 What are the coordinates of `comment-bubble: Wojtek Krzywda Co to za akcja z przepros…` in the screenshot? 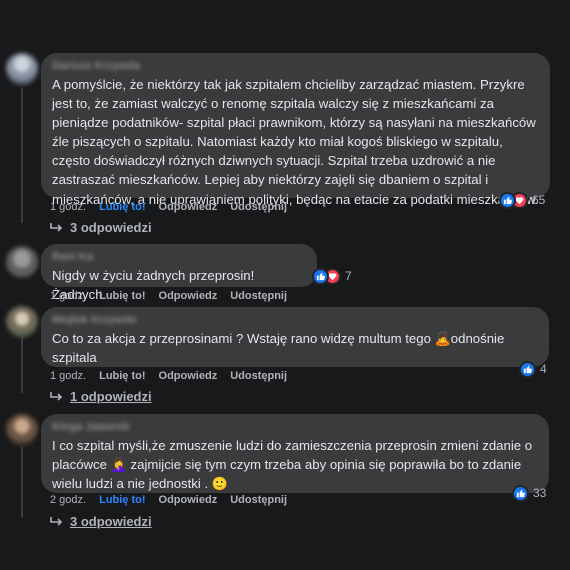 It's located at (295, 337).